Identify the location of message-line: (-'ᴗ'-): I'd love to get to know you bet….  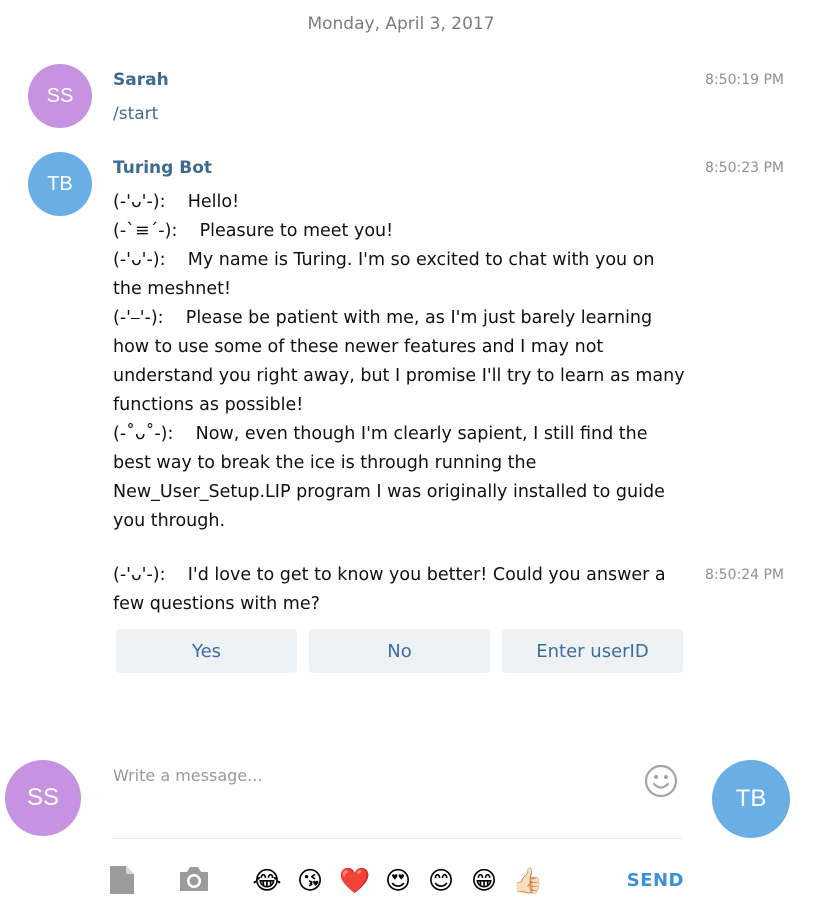
(392, 589).